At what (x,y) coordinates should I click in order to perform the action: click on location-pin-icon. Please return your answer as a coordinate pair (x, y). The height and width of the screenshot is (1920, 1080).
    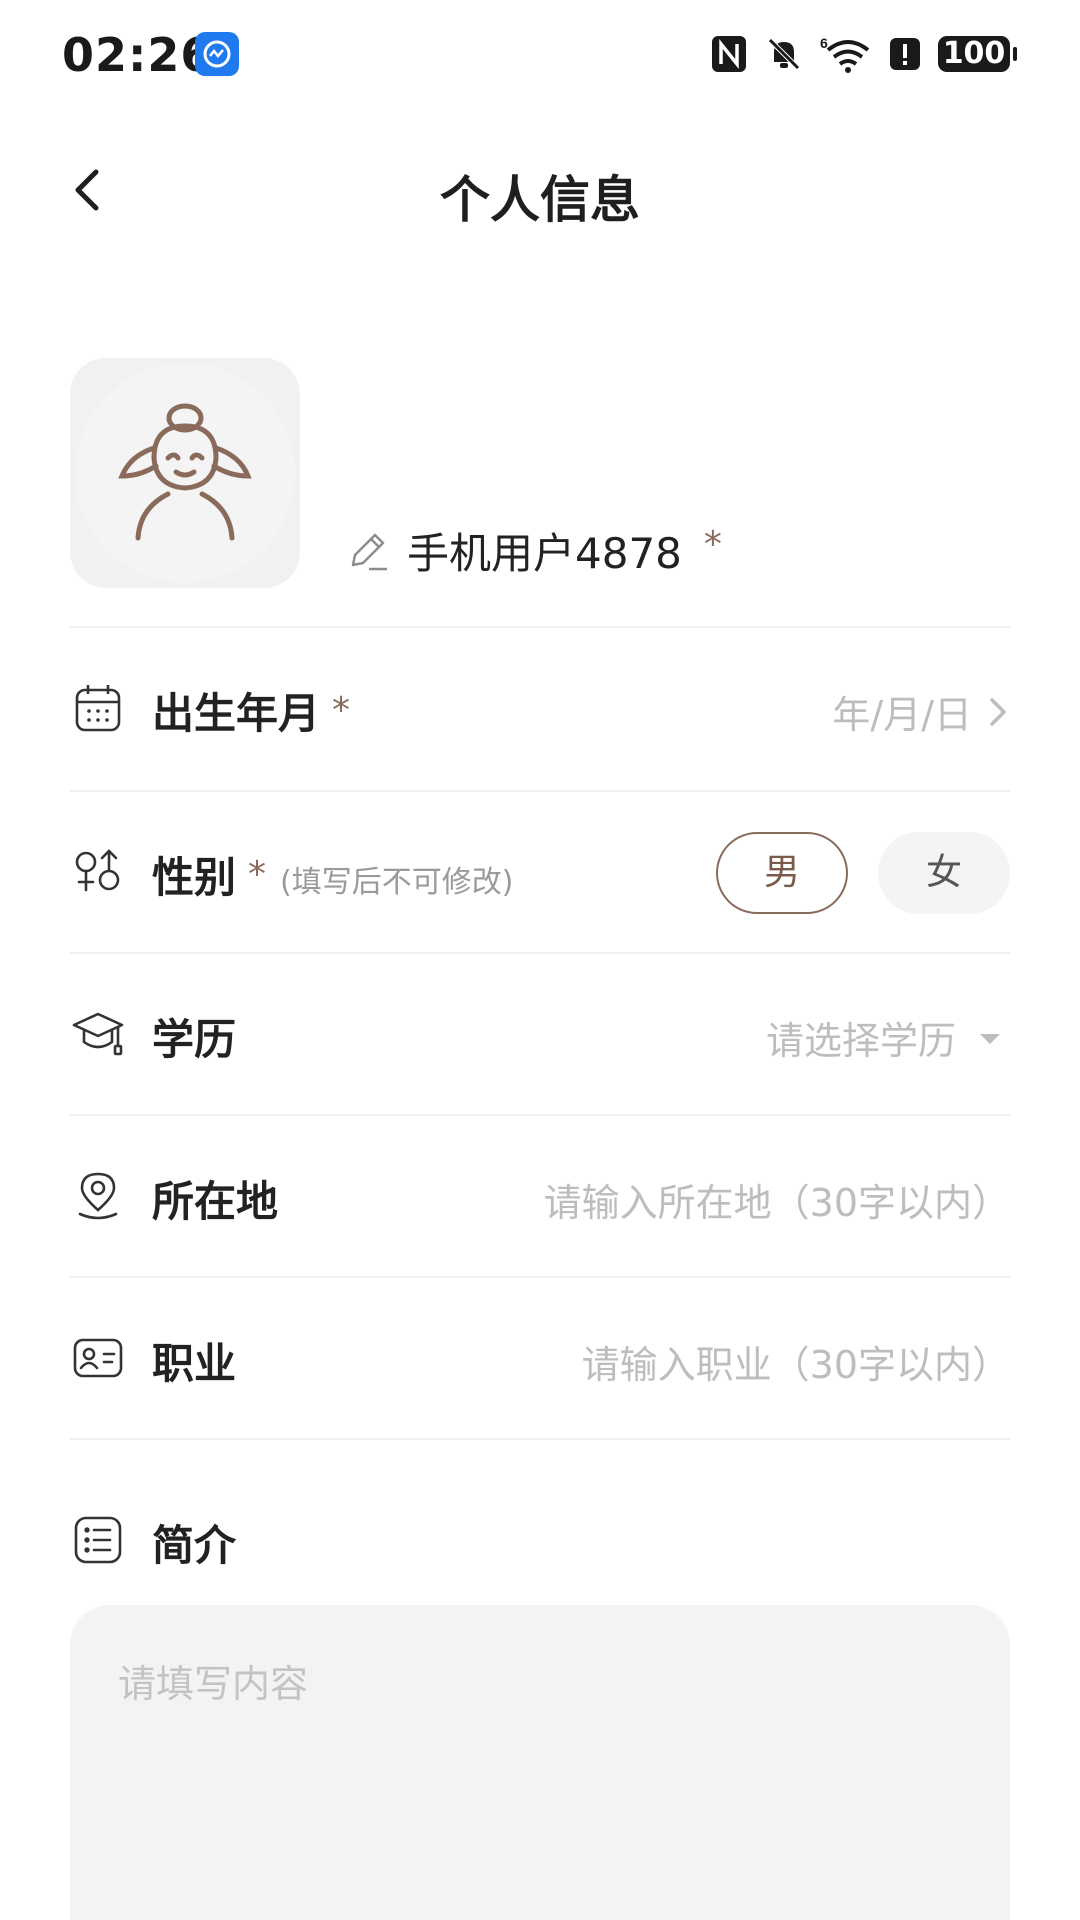
    Looking at the image, I should click on (98, 1196).